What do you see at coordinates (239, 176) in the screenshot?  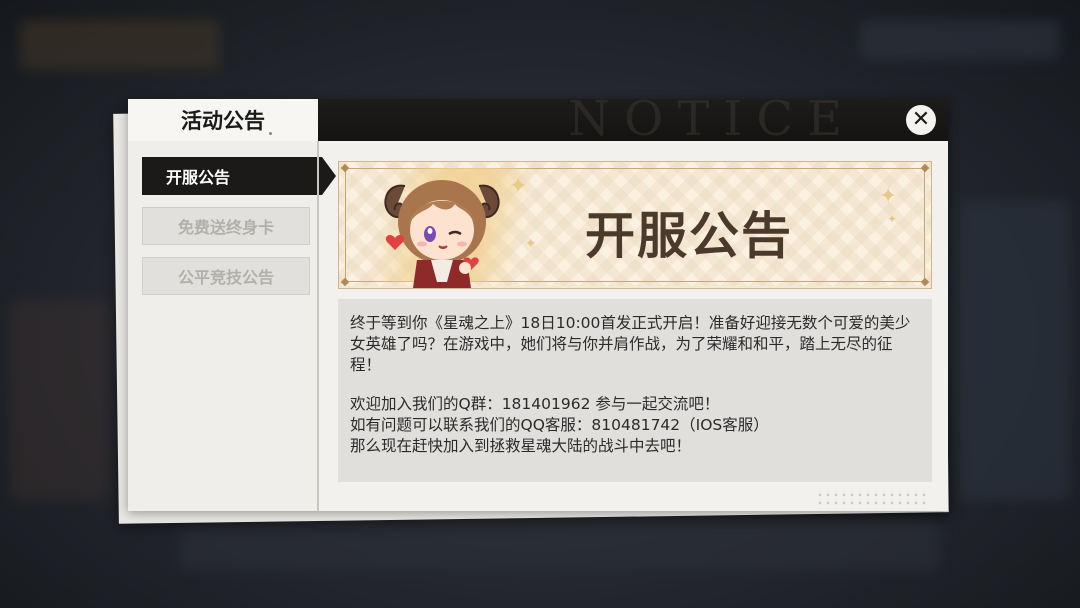 I see `sidebar-item-server-open: 开服公告` at bounding box center [239, 176].